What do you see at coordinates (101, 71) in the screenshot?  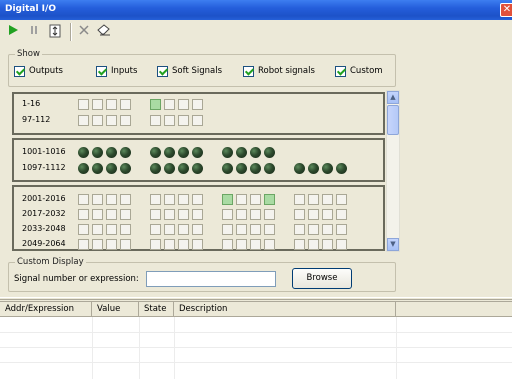 I see `inputs-check-icon` at bounding box center [101, 71].